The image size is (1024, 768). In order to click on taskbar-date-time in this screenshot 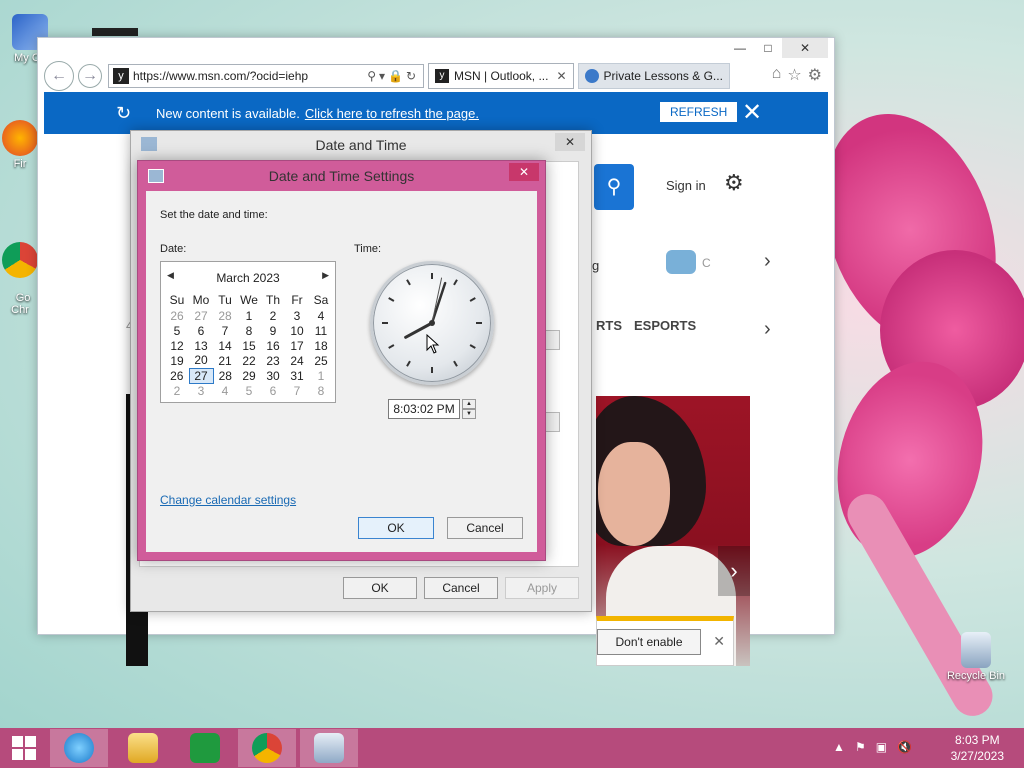, I will do `click(329, 748)`.